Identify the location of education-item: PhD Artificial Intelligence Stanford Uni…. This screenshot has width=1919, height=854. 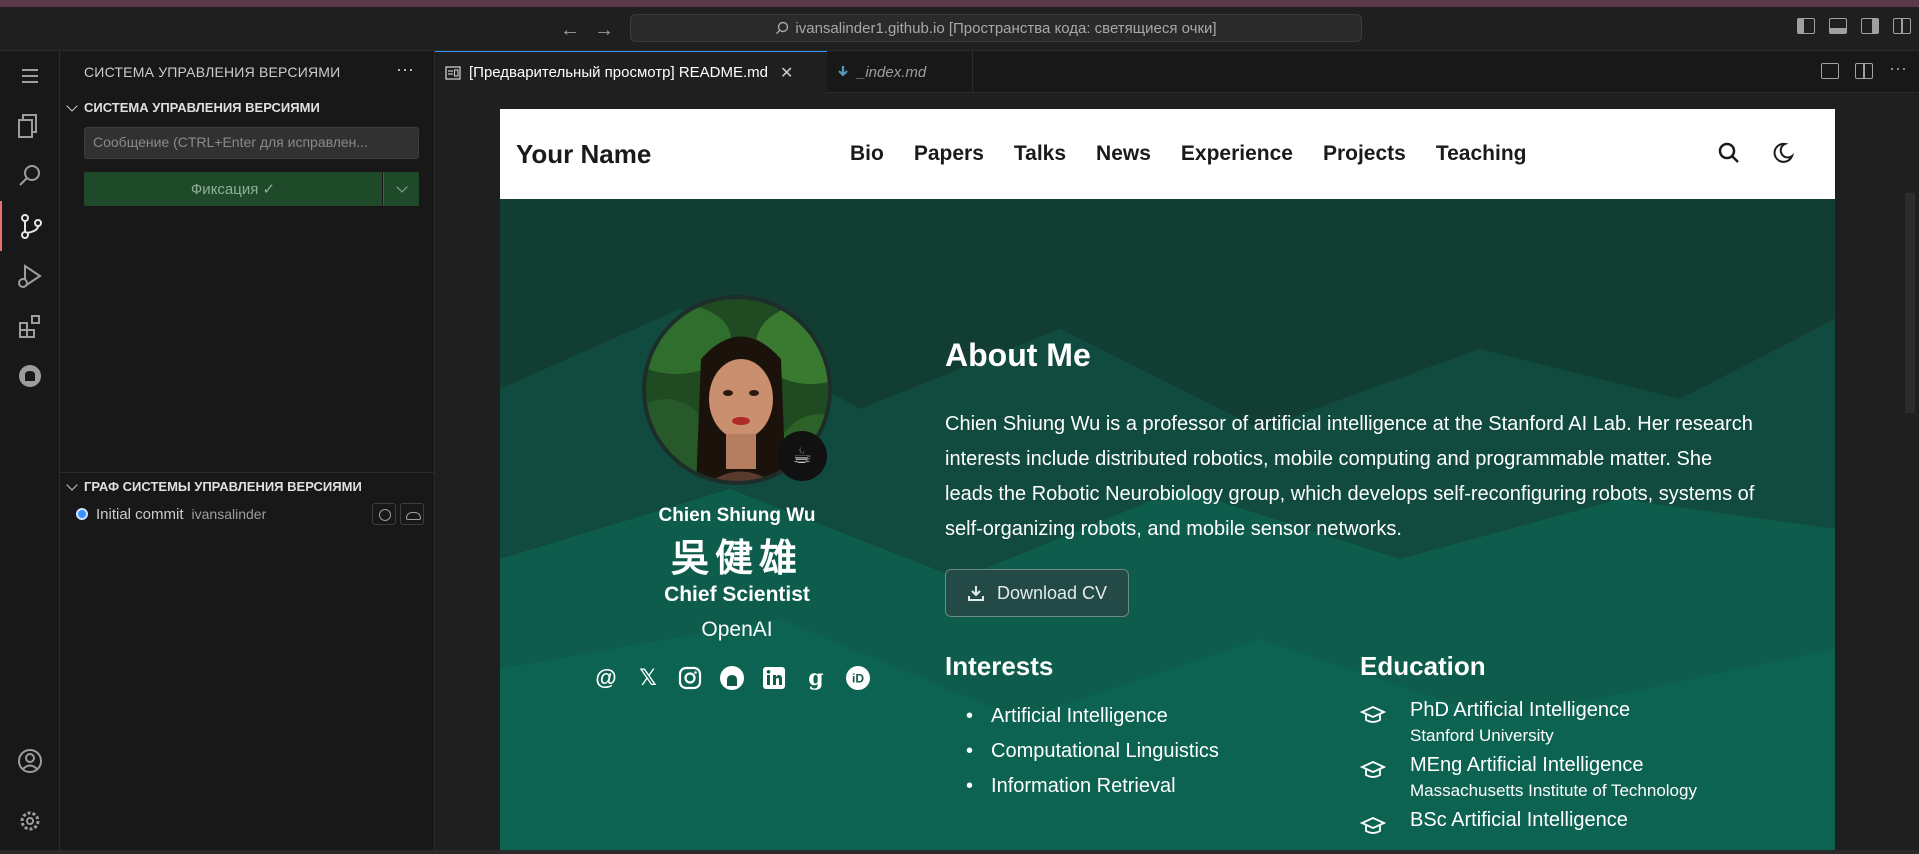
(1520, 722).